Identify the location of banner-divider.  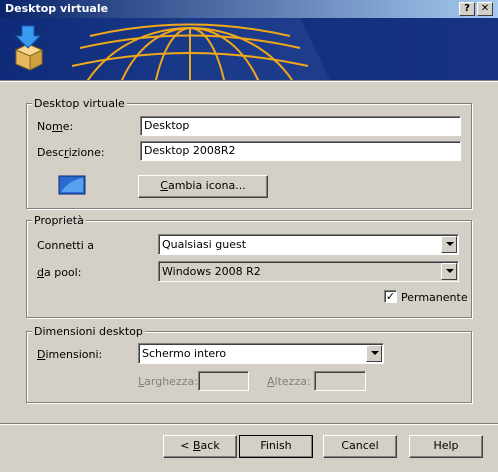
(249, 81).